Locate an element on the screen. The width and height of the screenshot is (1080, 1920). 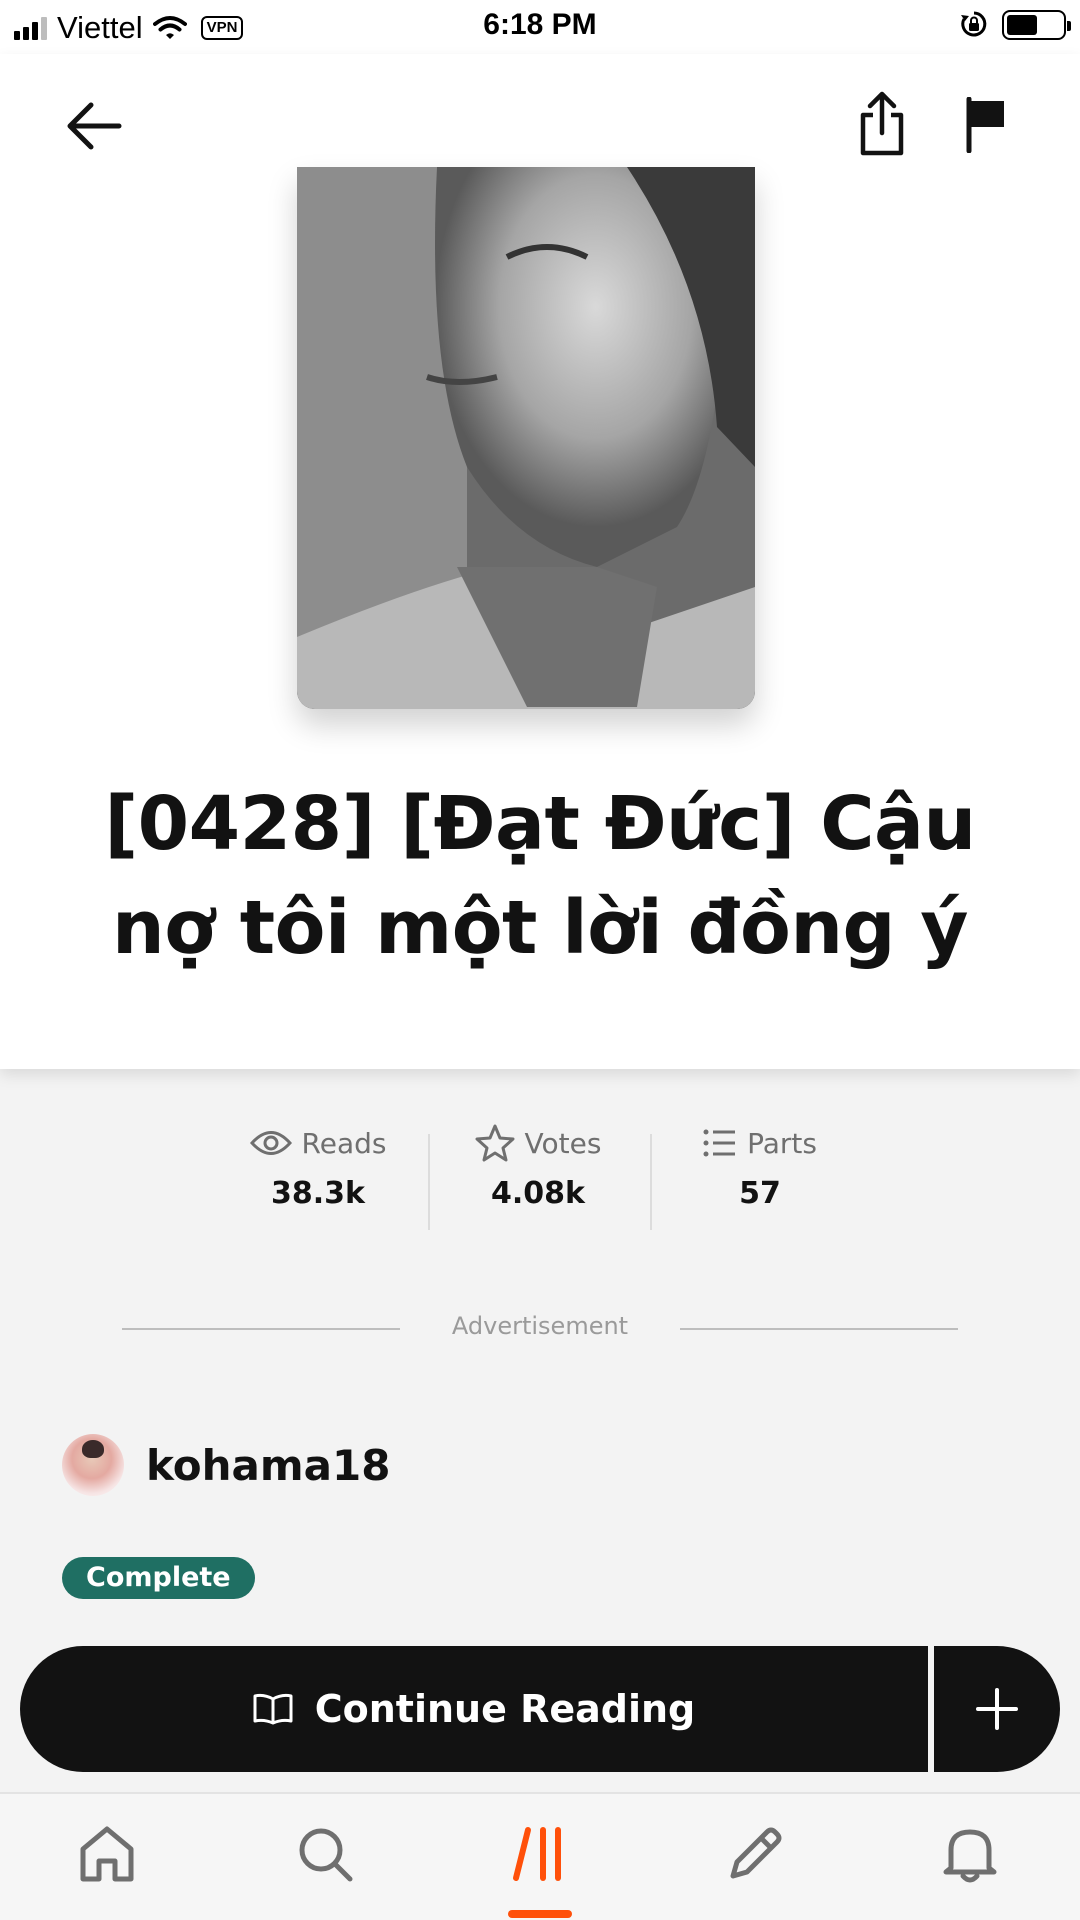
status-bar: Viettel VPN 6:18 PM is located at coordinates (540, 27).